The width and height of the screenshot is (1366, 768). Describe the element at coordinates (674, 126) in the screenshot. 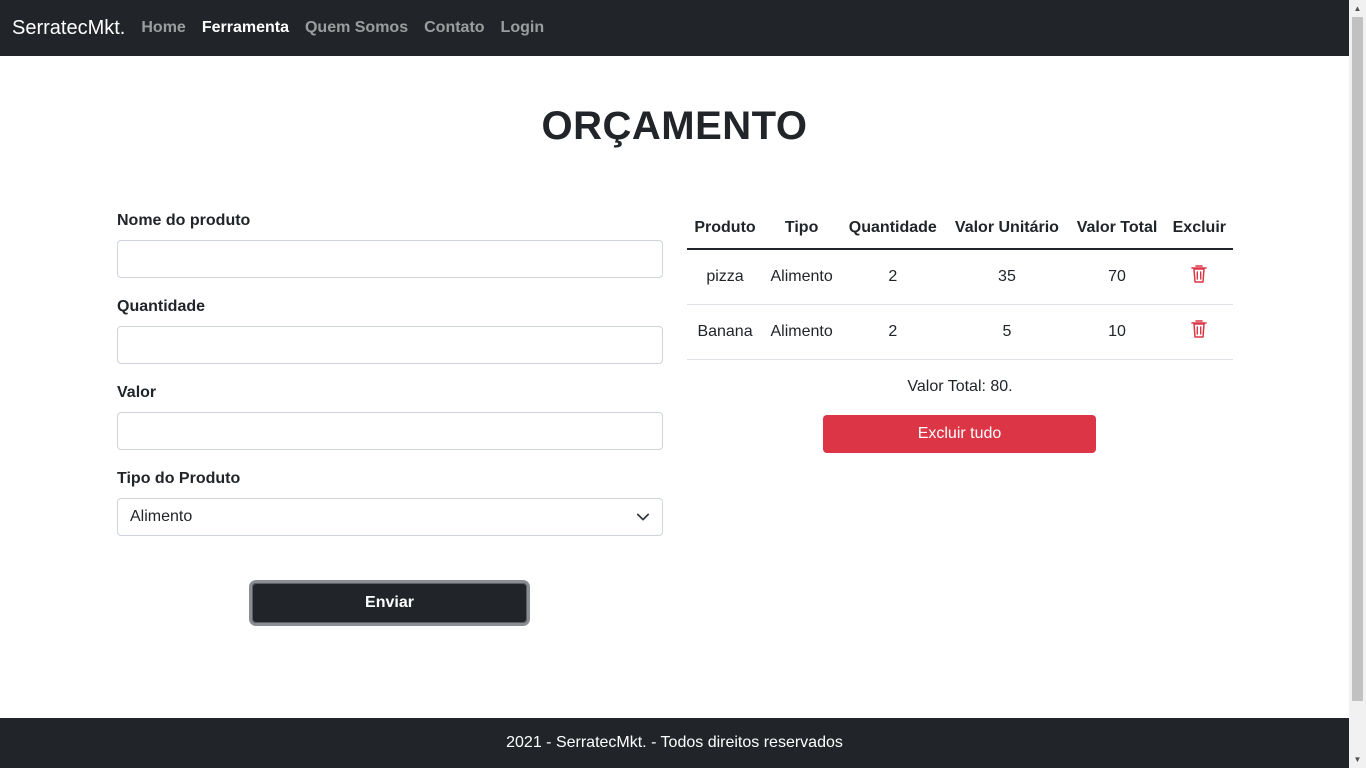

I see `page-title: ORÇAMENTO` at that location.